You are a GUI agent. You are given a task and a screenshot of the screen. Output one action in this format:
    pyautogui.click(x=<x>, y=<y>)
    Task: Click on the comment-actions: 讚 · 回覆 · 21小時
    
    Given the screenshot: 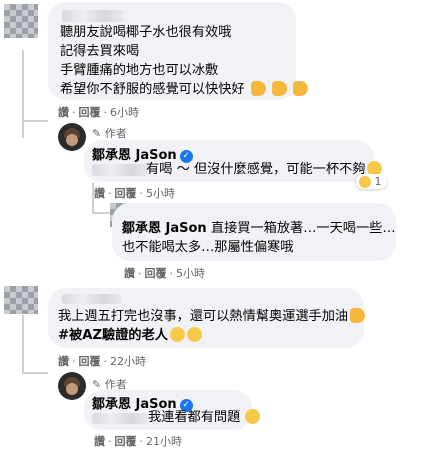 What is the action you would take?
    pyautogui.click(x=138, y=441)
    